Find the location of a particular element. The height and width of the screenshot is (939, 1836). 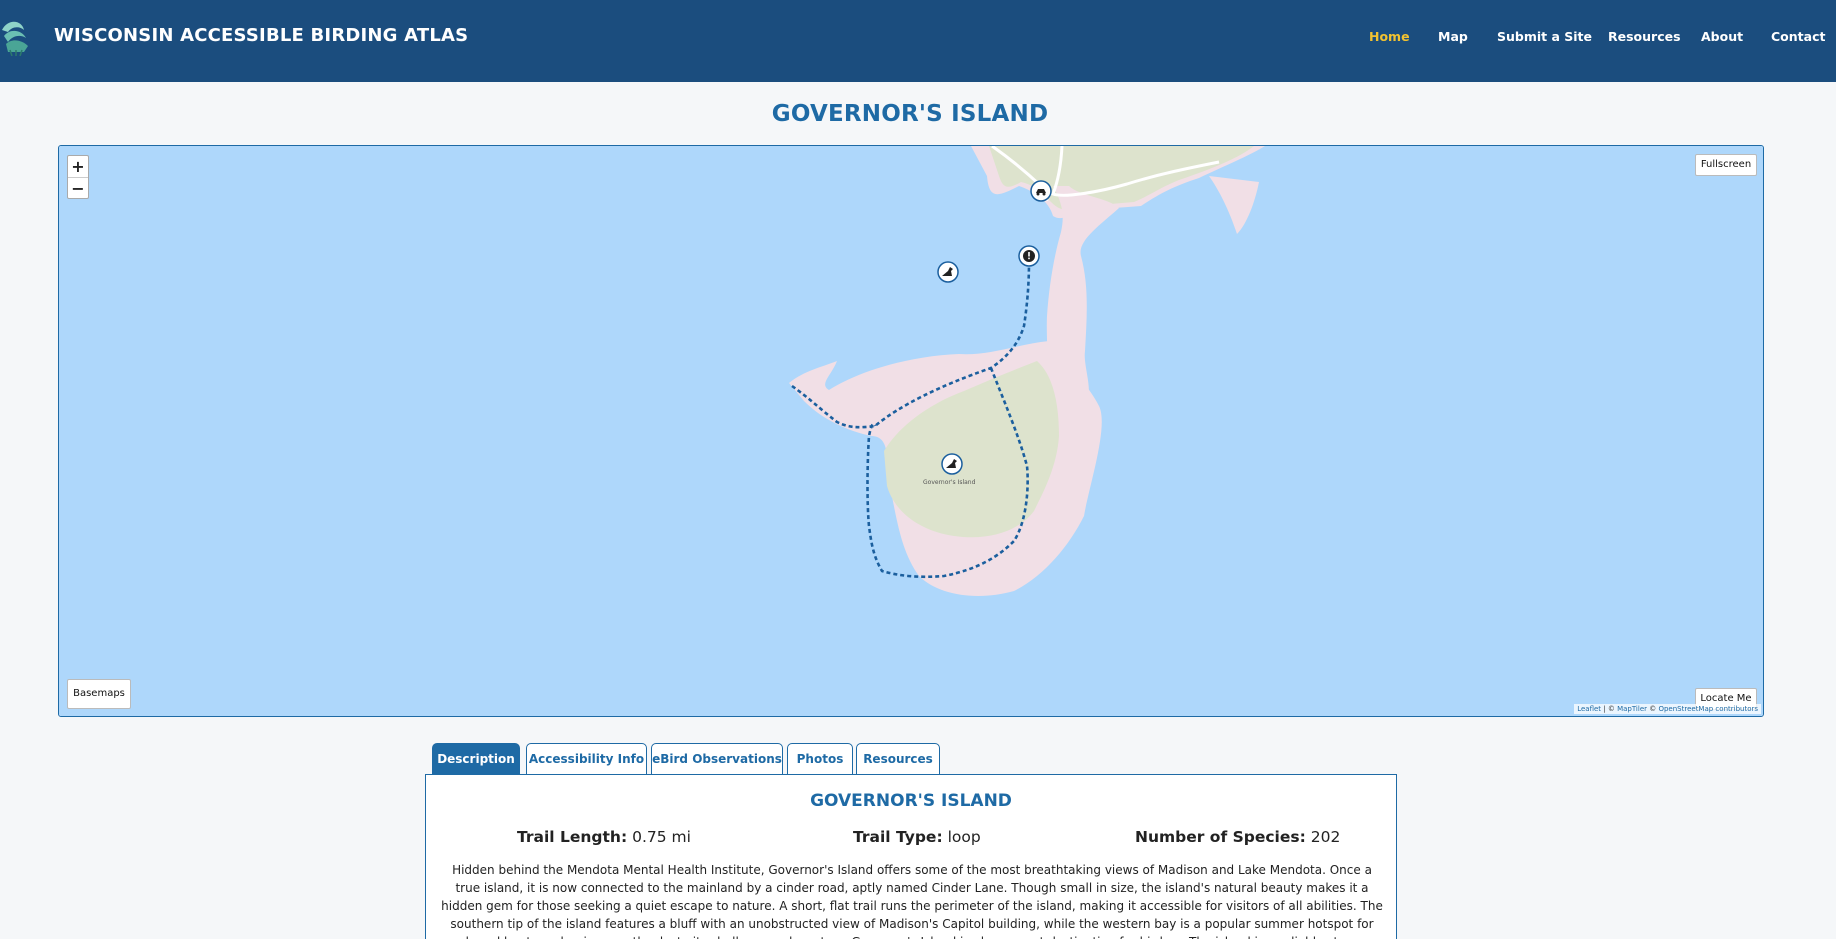

zoom-in-button: + is located at coordinates (78, 166).